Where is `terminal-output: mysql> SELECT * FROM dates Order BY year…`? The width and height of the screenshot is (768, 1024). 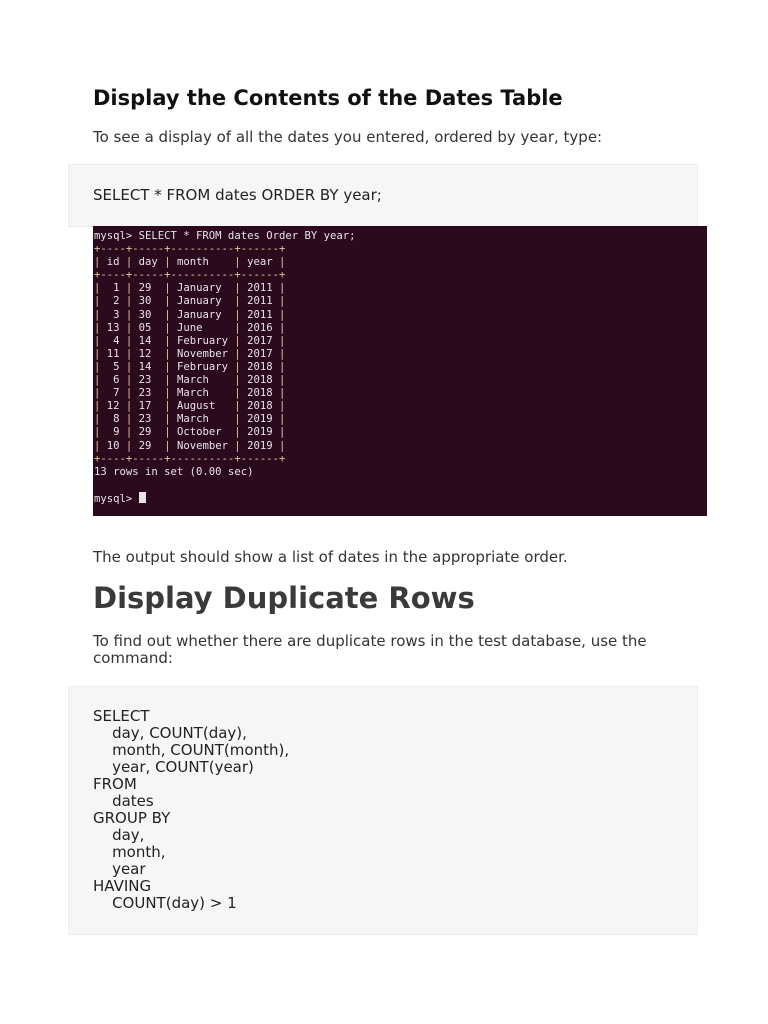
terminal-output: mysql> SELECT * FROM dates Order BY year… is located at coordinates (225, 367).